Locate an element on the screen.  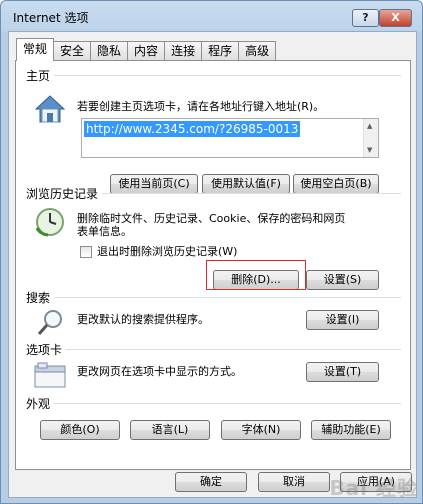
use-default-button: 使用默认值(F) is located at coordinates (246, 184).